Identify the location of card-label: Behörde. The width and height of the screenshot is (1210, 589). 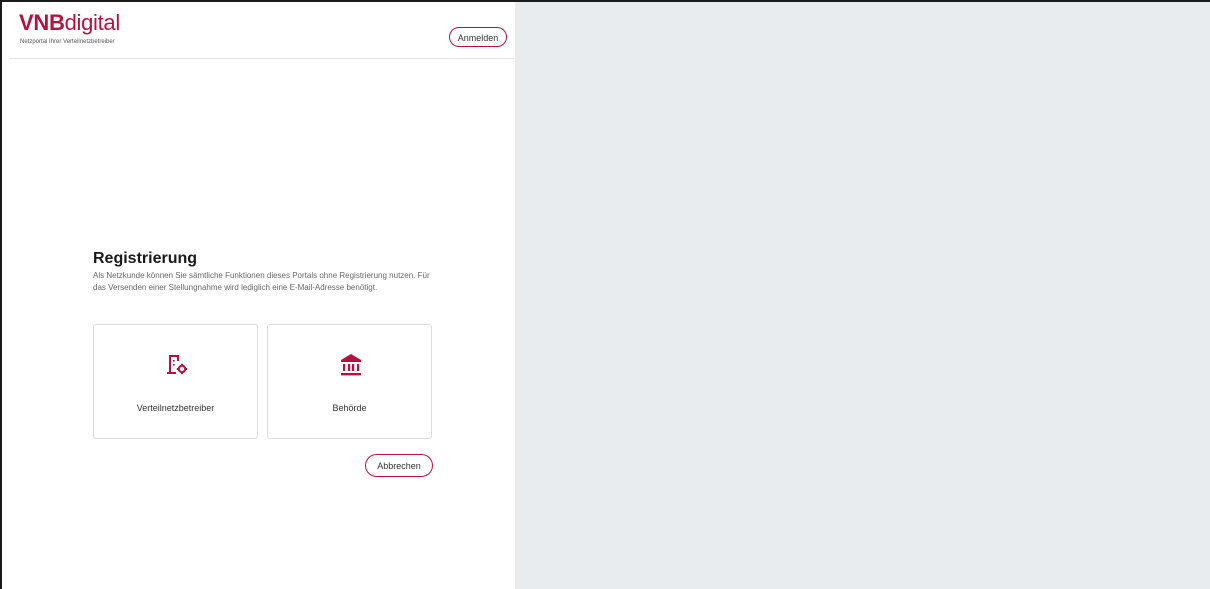
(349, 408).